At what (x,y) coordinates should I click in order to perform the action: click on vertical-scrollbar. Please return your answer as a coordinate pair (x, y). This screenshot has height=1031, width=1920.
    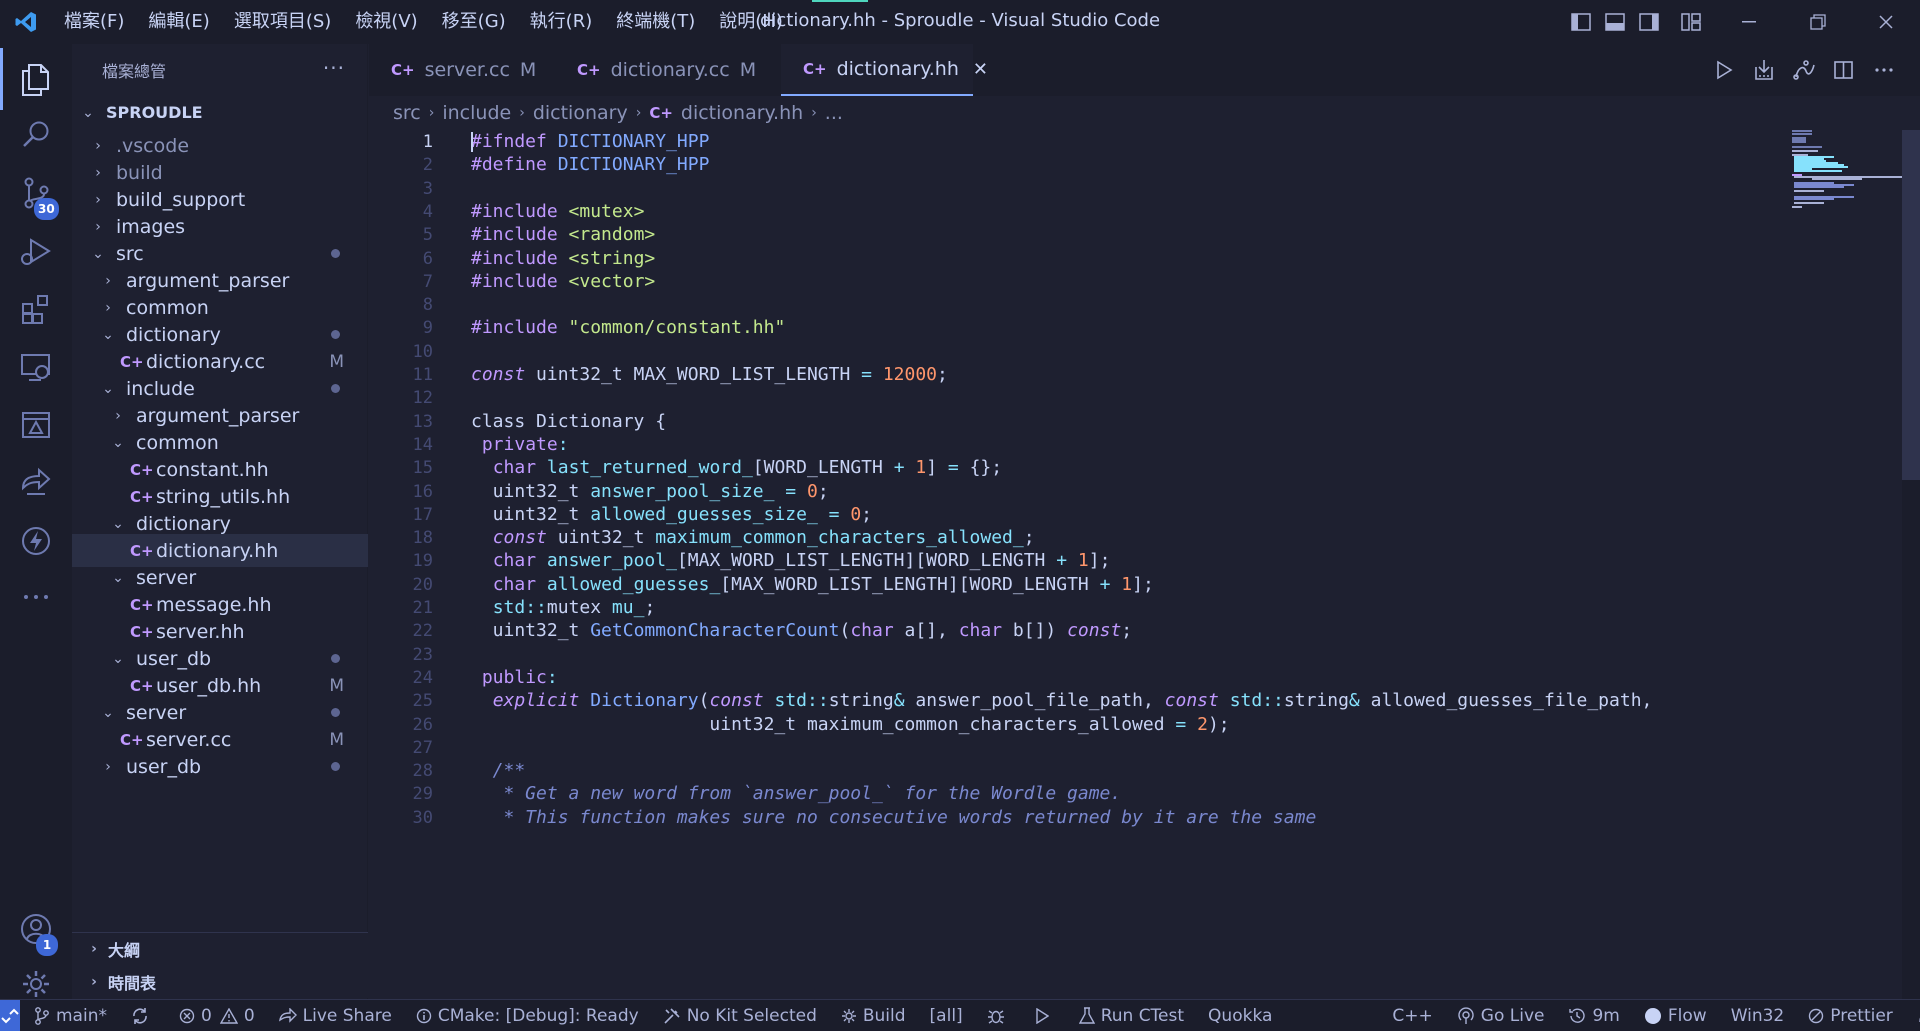
    Looking at the image, I should click on (1911, 564).